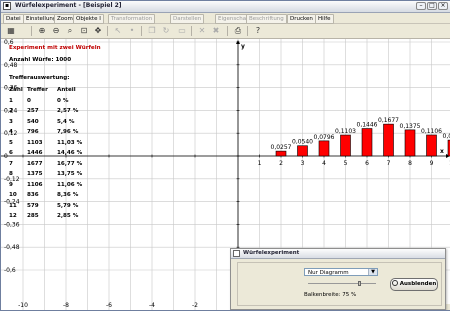 The width and height of the screenshot is (450, 311). What do you see at coordinates (69, 185) in the screenshot?
I see `table-cell: 11,06 %` at bounding box center [69, 185].